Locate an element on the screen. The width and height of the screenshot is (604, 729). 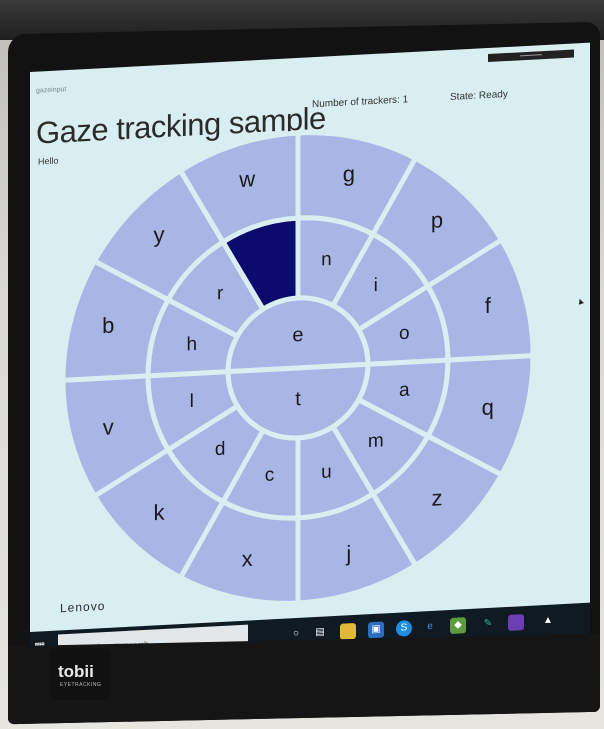
trackers-value: 1 is located at coordinates (405, 100).